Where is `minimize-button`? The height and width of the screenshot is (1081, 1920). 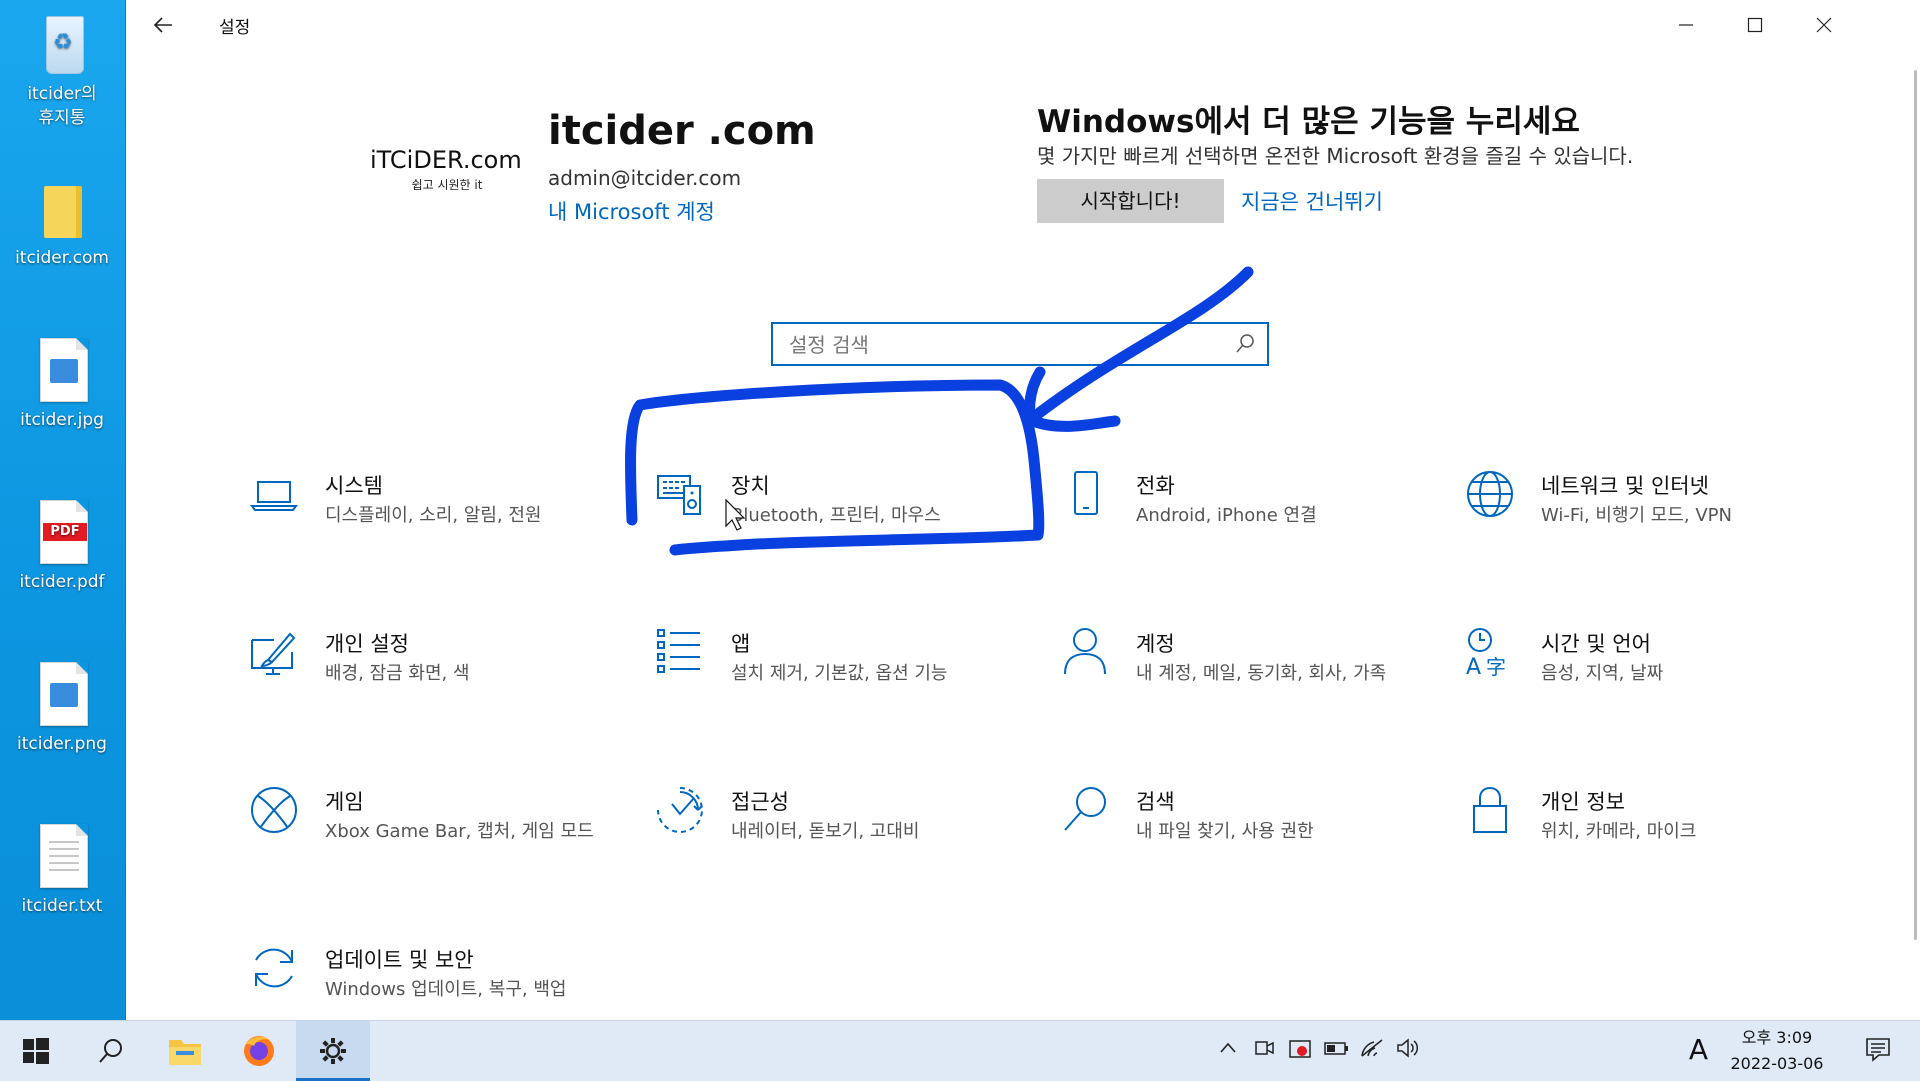 minimize-button is located at coordinates (1686, 26).